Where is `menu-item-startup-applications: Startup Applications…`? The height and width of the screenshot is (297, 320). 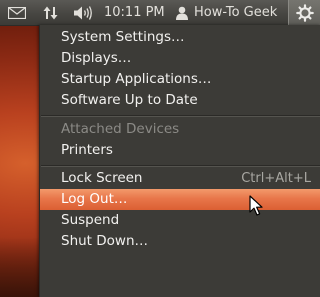 menu-item-startup-applications: Startup Applications… is located at coordinates (180, 79).